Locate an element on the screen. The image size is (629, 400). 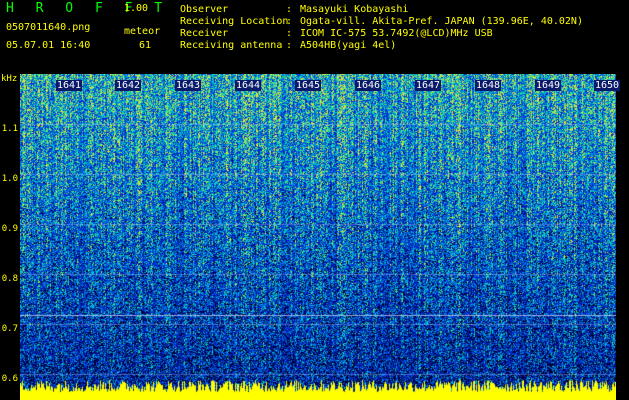
info-row-observer: Observer: Masayuki Kobayashi is located at coordinates (294, 9).